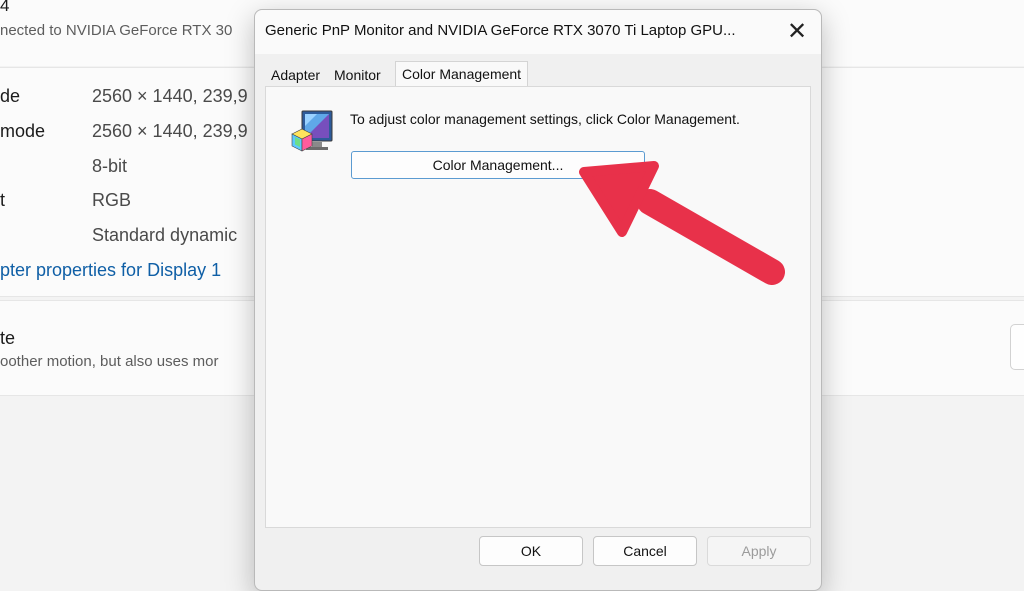  I want to click on apply-button: Apply, so click(759, 551).